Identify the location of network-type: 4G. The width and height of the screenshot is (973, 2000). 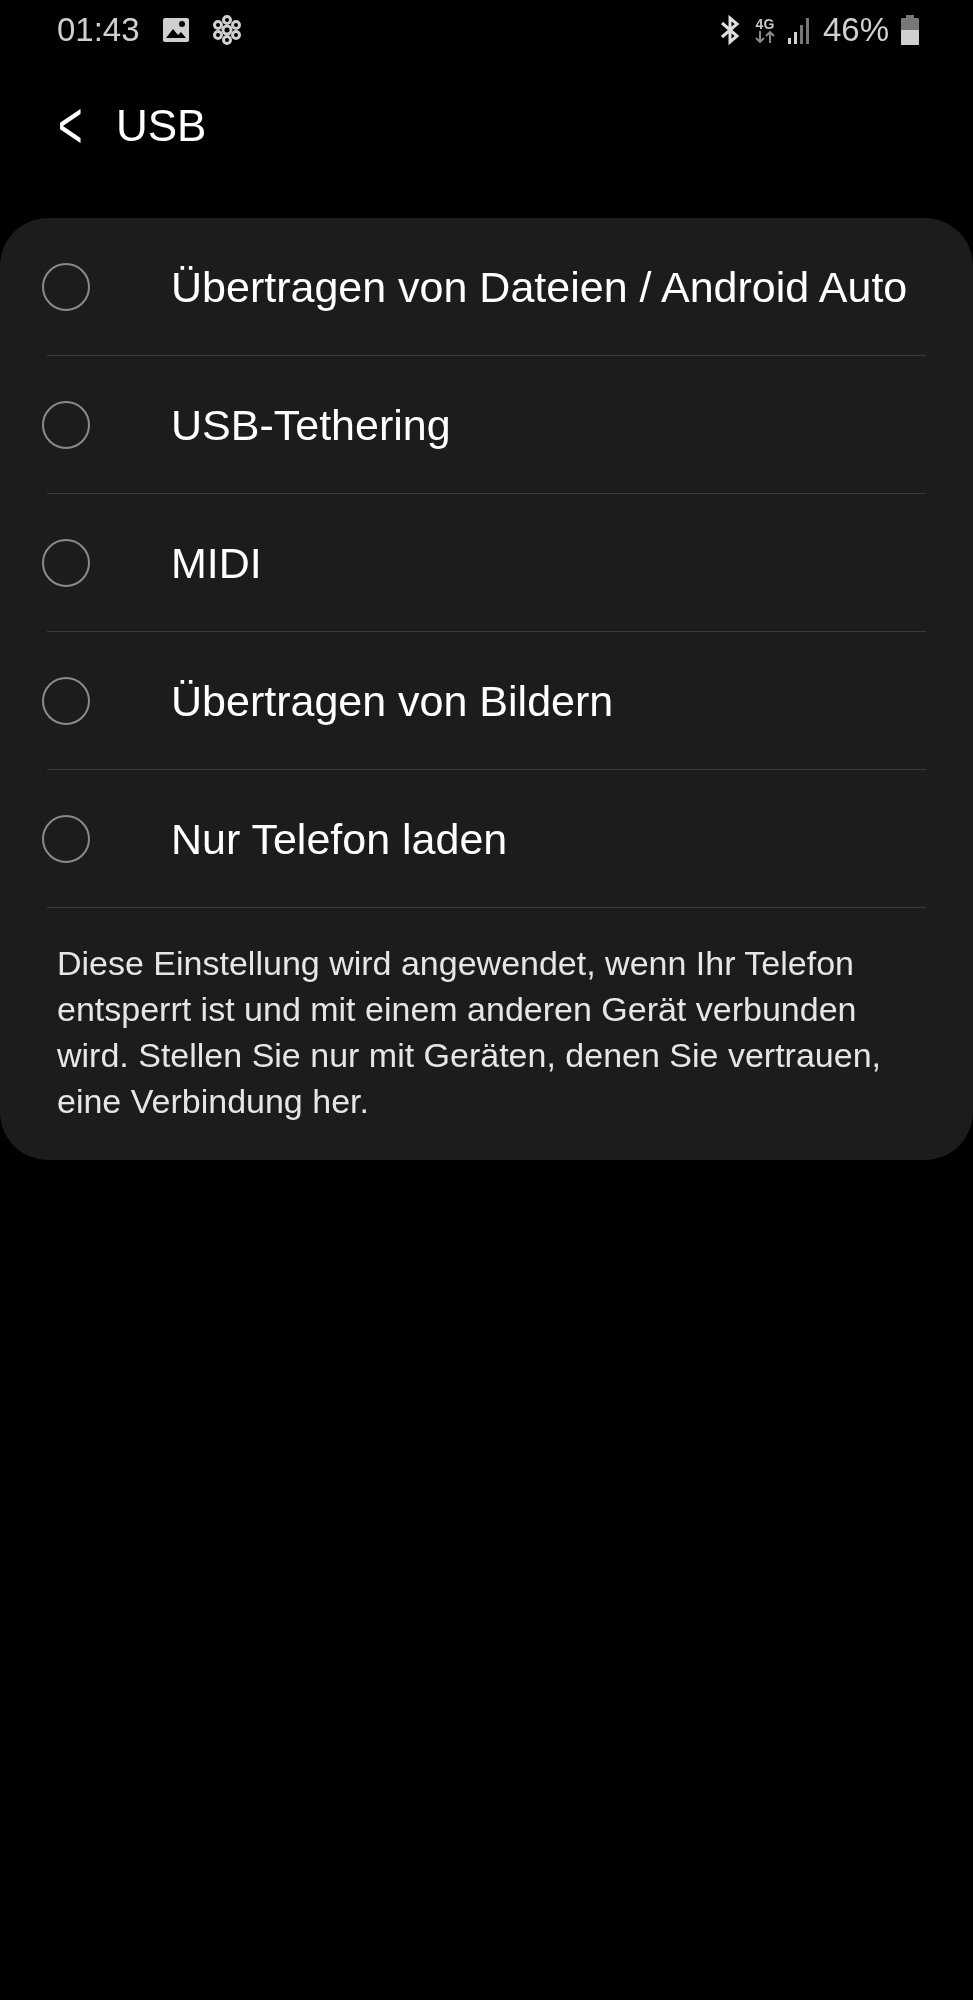
(765, 24).